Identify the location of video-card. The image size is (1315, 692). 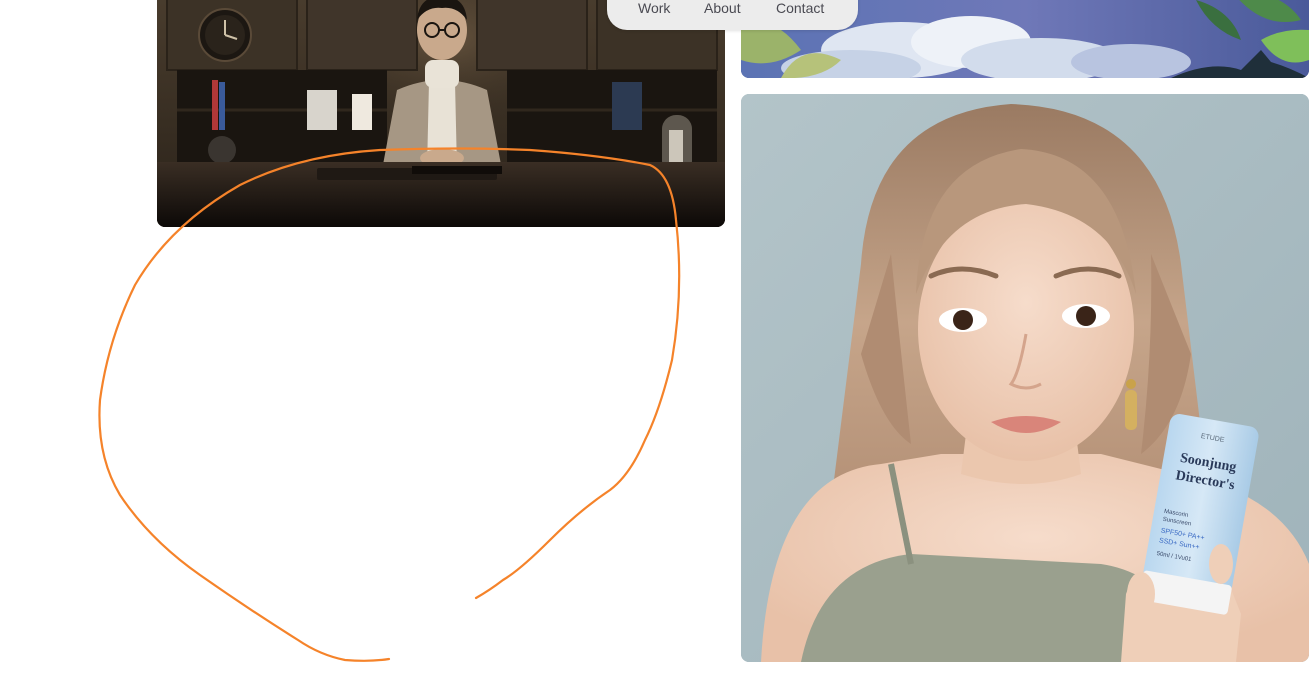
(441, 113).